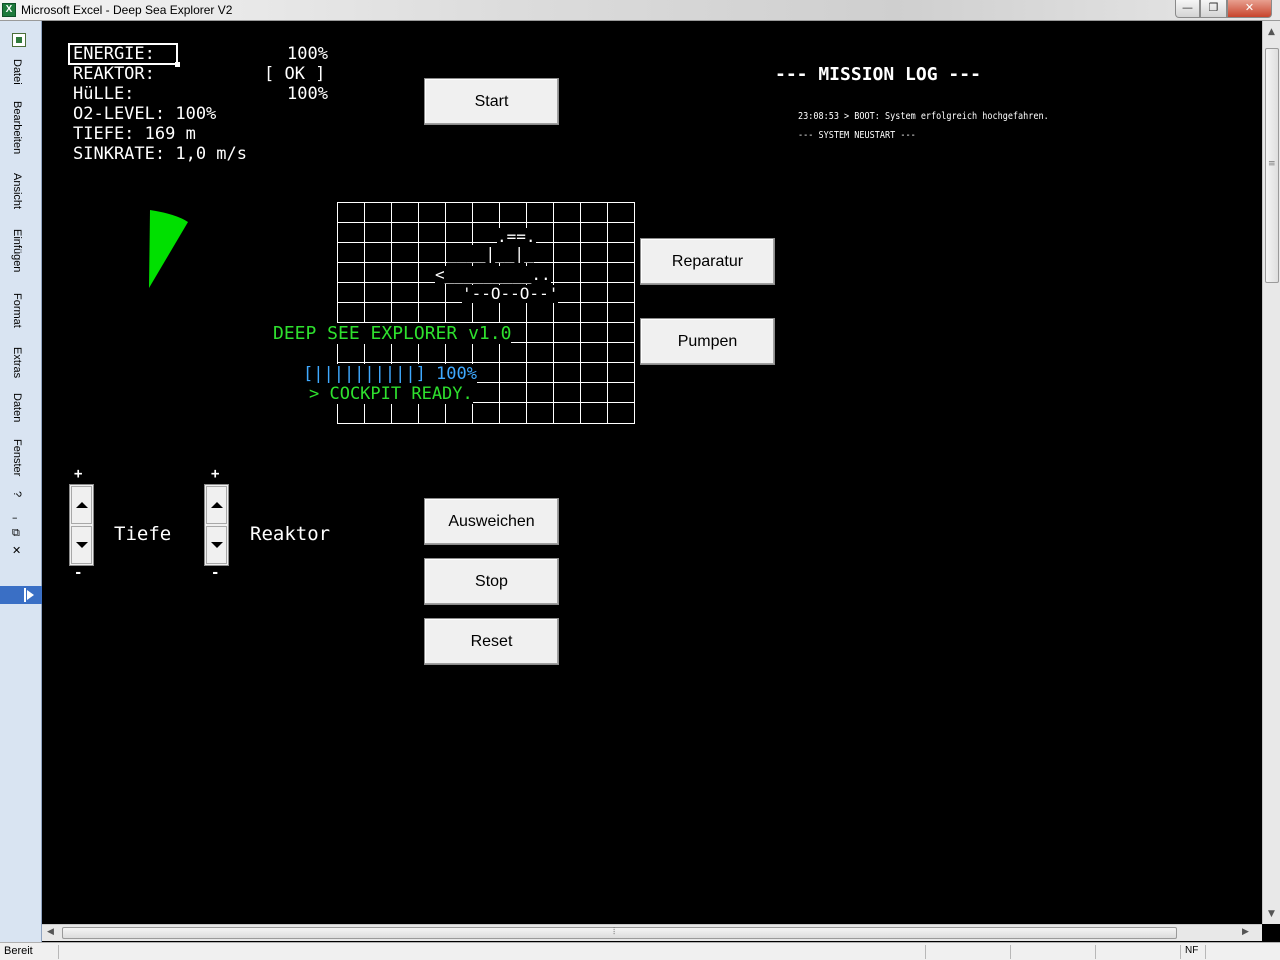  I want to click on toolbar-handle, so click(21, 595).